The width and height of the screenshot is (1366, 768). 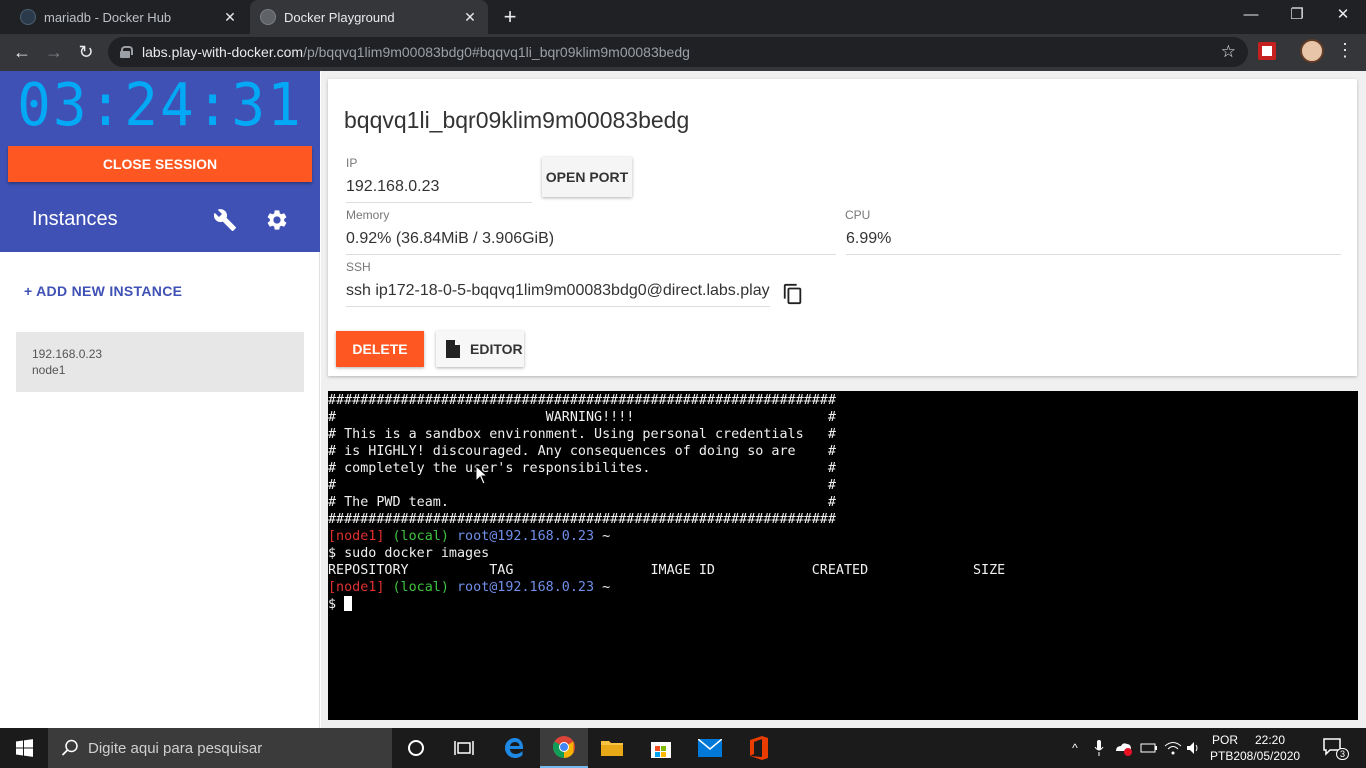 I want to click on instance-name: node1, so click(x=49, y=370).